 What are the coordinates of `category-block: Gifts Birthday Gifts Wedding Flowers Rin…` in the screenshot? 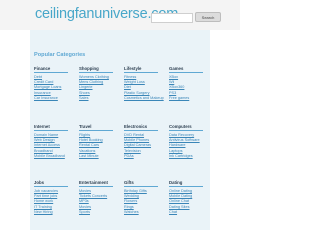 It's located at (144, 198).